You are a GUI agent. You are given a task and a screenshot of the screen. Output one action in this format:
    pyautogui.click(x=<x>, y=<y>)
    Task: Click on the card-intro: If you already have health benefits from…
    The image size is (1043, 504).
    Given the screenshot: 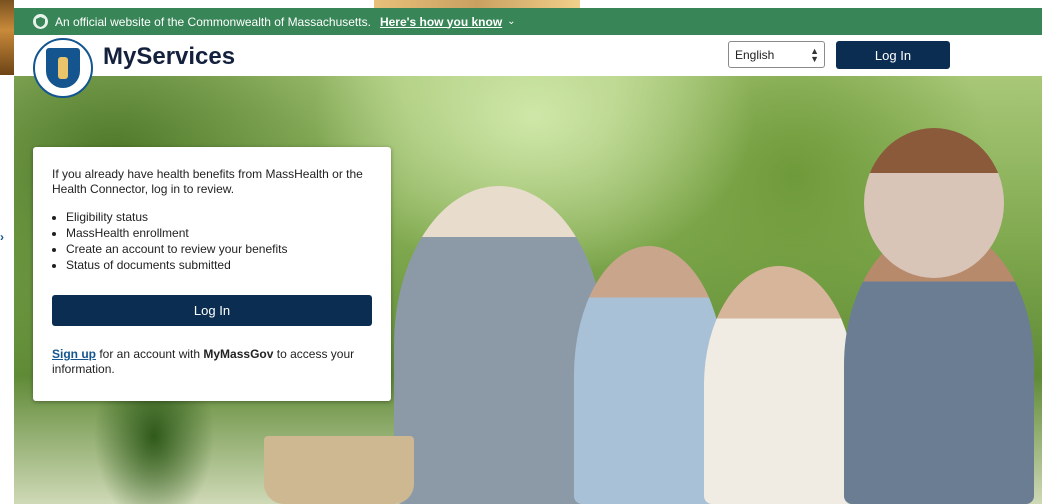 What is the action you would take?
    pyautogui.click(x=207, y=181)
    